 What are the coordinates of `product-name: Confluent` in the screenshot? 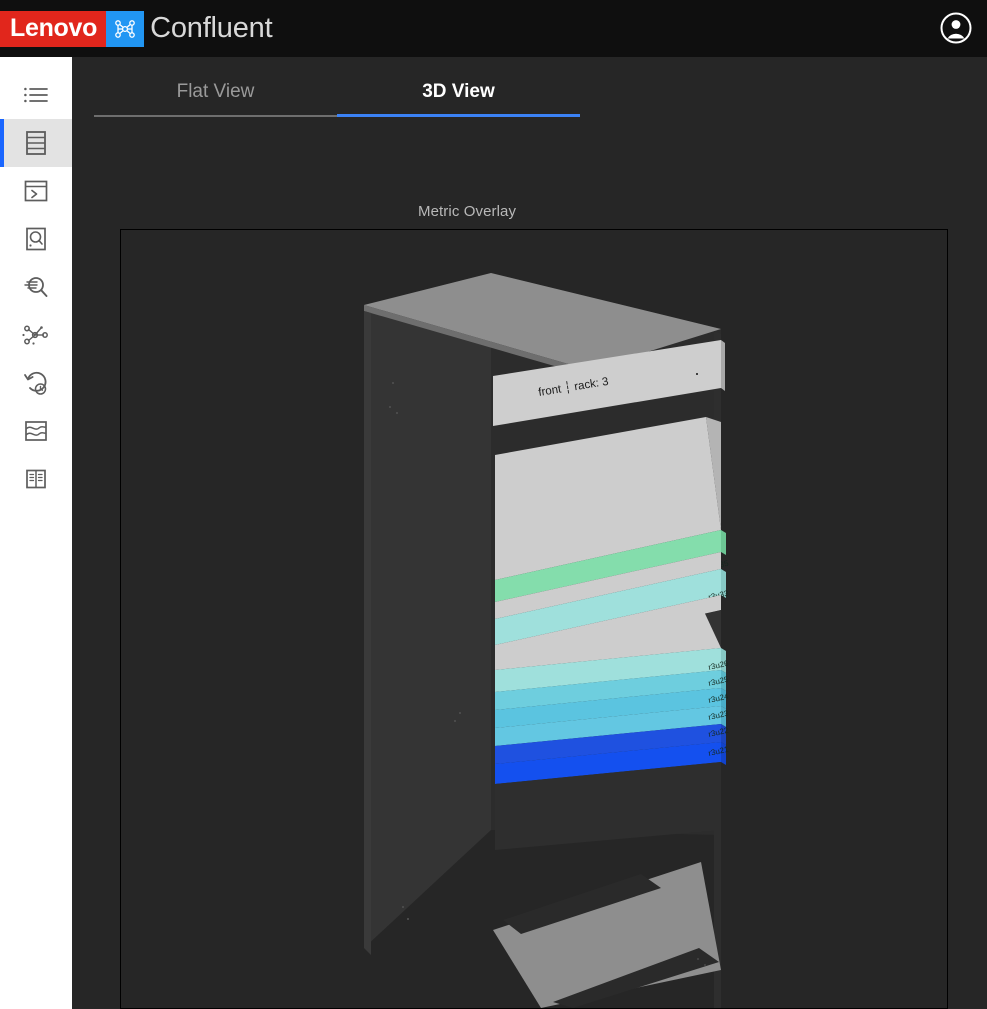 It's located at (211, 28).